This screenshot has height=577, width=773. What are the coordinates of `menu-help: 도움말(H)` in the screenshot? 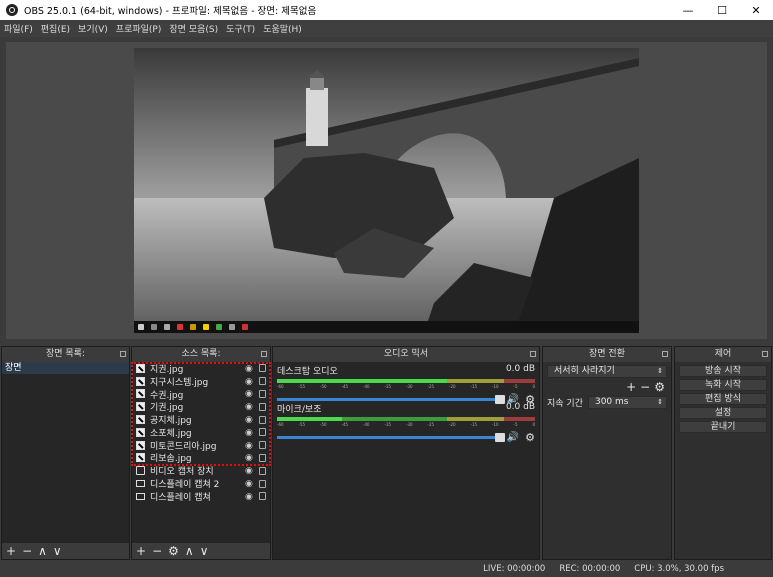 It's located at (282, 28).